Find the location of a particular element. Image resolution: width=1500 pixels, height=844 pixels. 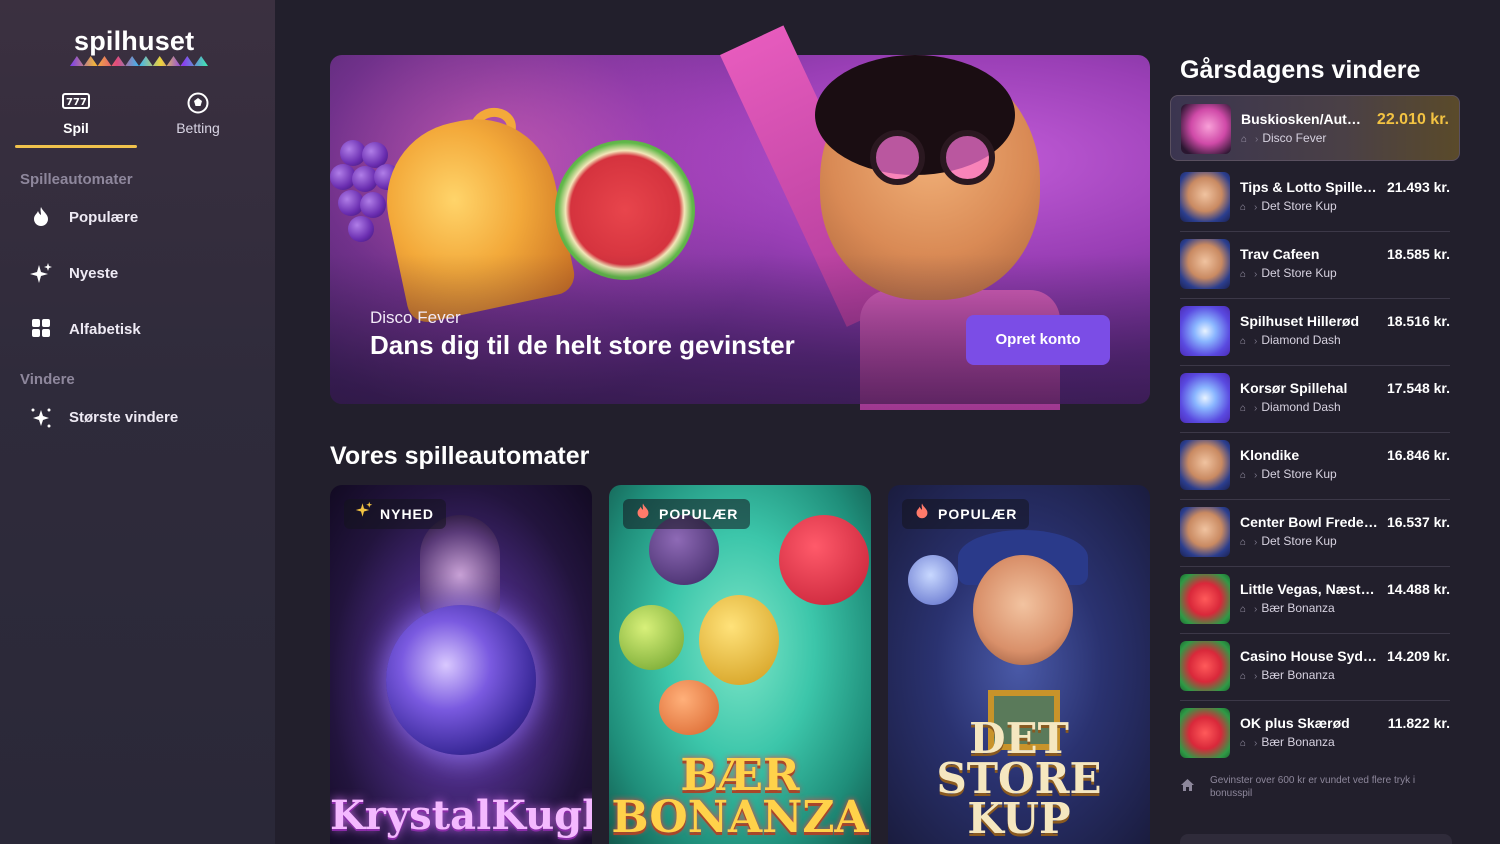

badge-new: NYHED is located at coordinates (395, 514).